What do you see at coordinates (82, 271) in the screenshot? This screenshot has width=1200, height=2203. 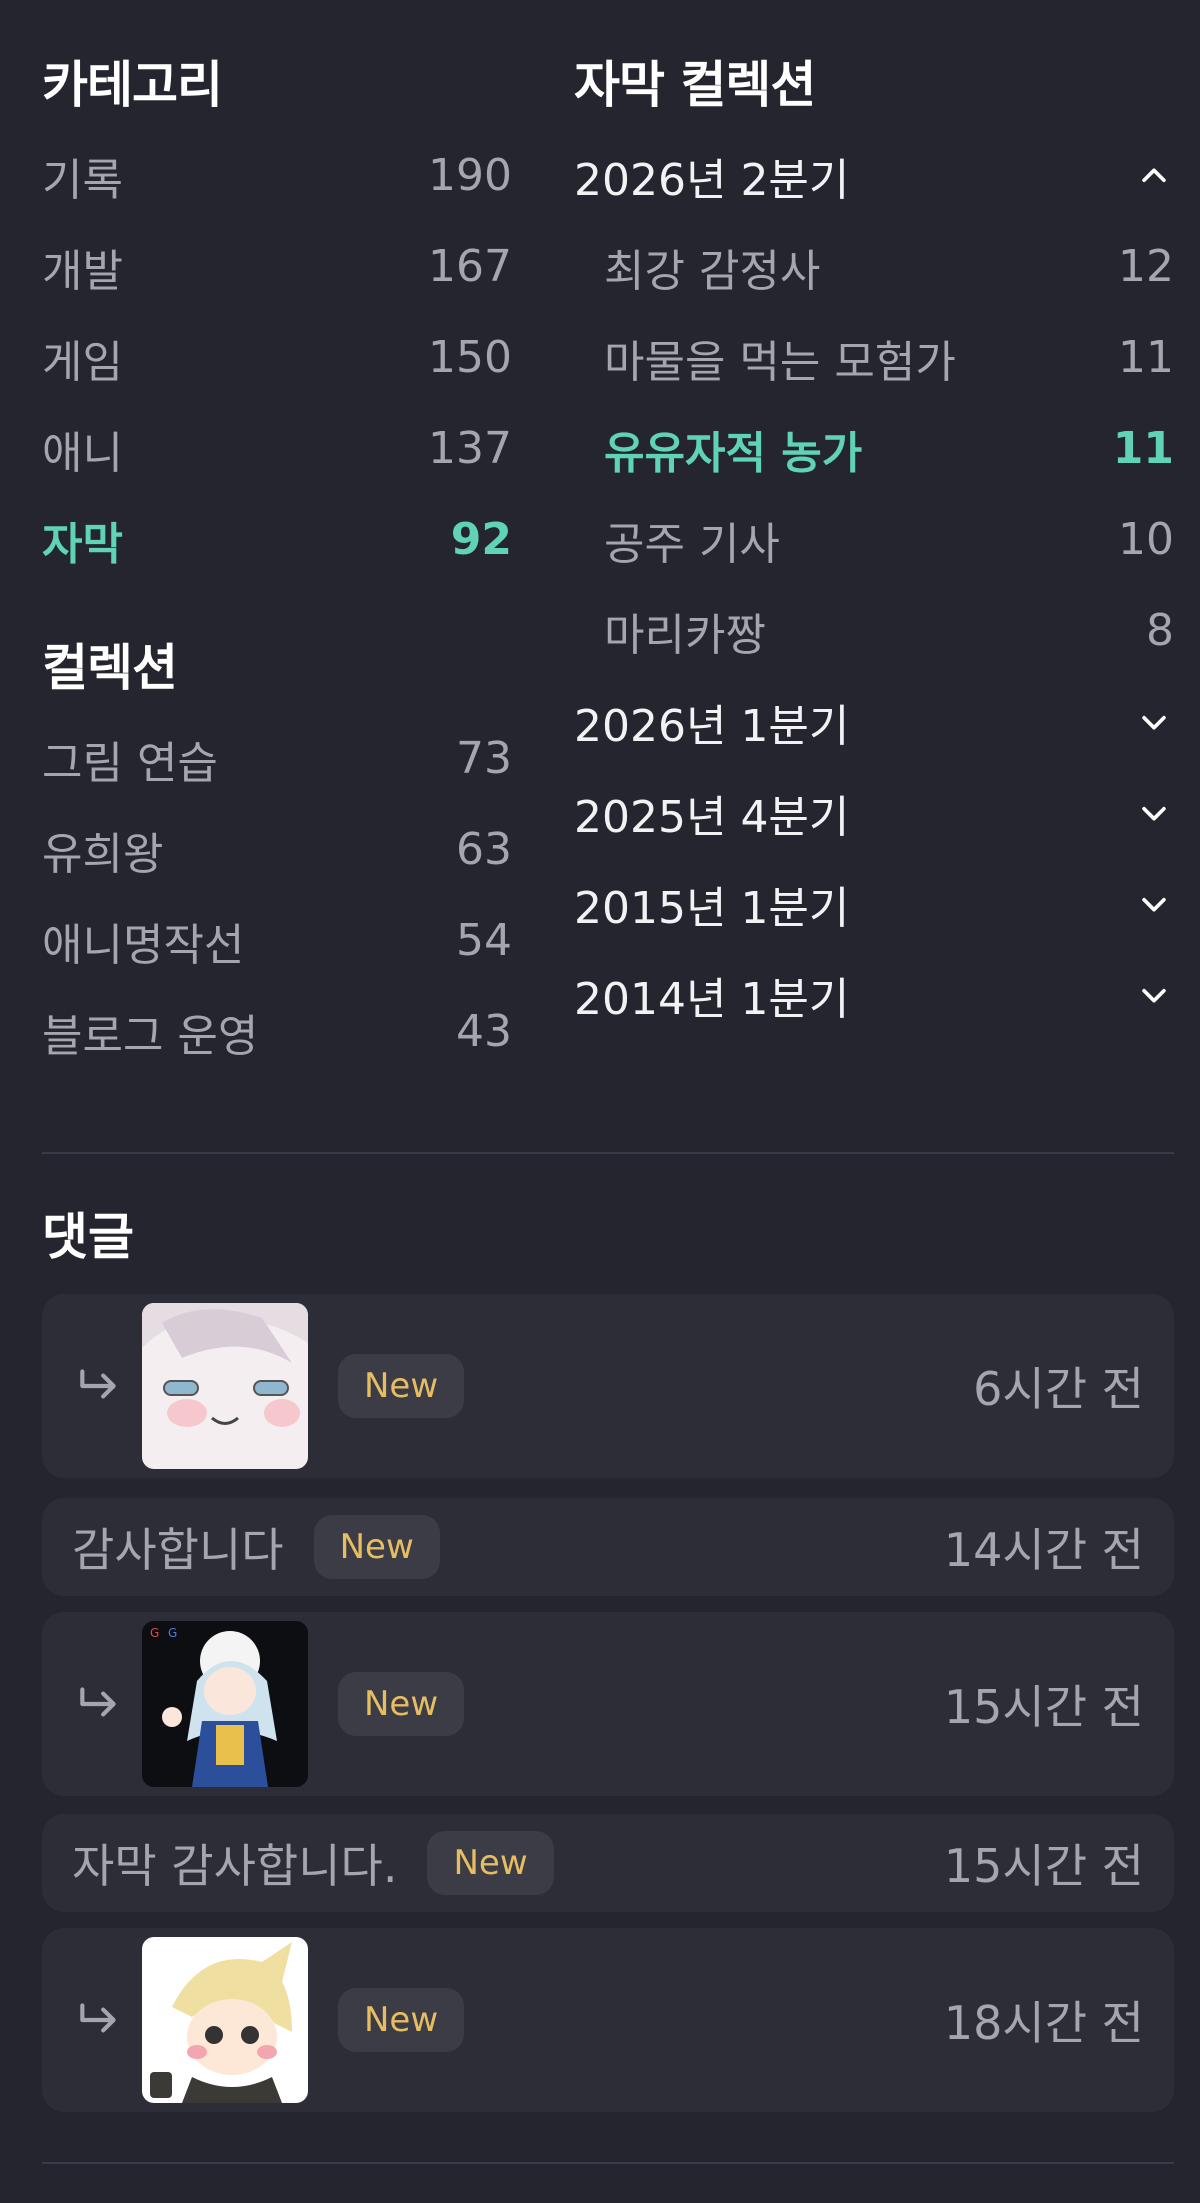 I see `category-label: 개발` at bounding box center [82, 271].